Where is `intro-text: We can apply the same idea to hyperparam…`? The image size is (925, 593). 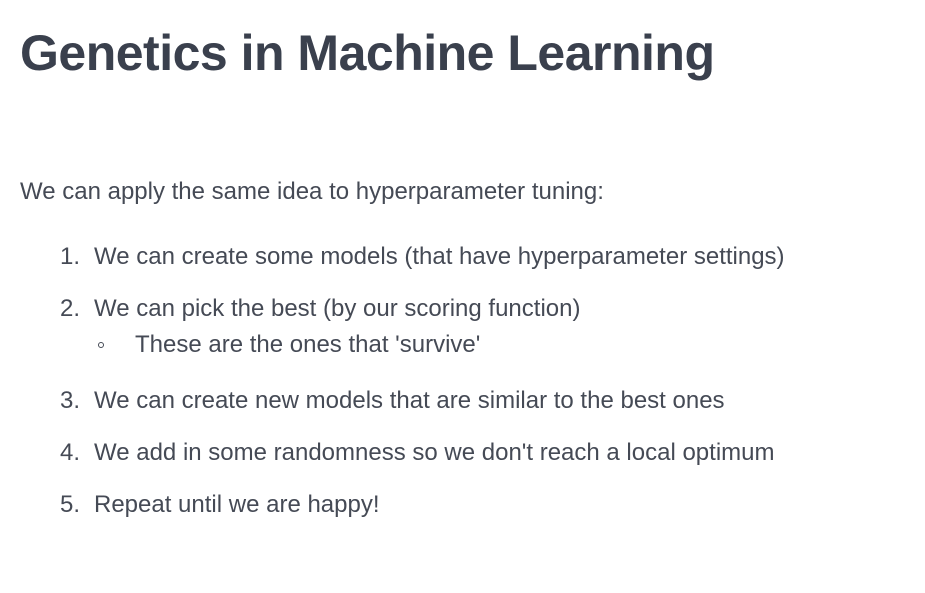
intro-text: We can apply the same idea to hyperparam… is located at coordinates (312, 191).